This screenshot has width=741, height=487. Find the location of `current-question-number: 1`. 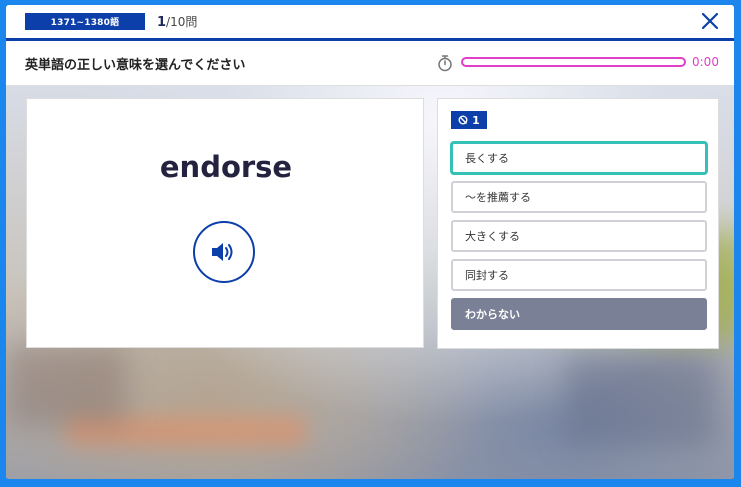

current-question-number: 1 is located at coordinates (162, 22).